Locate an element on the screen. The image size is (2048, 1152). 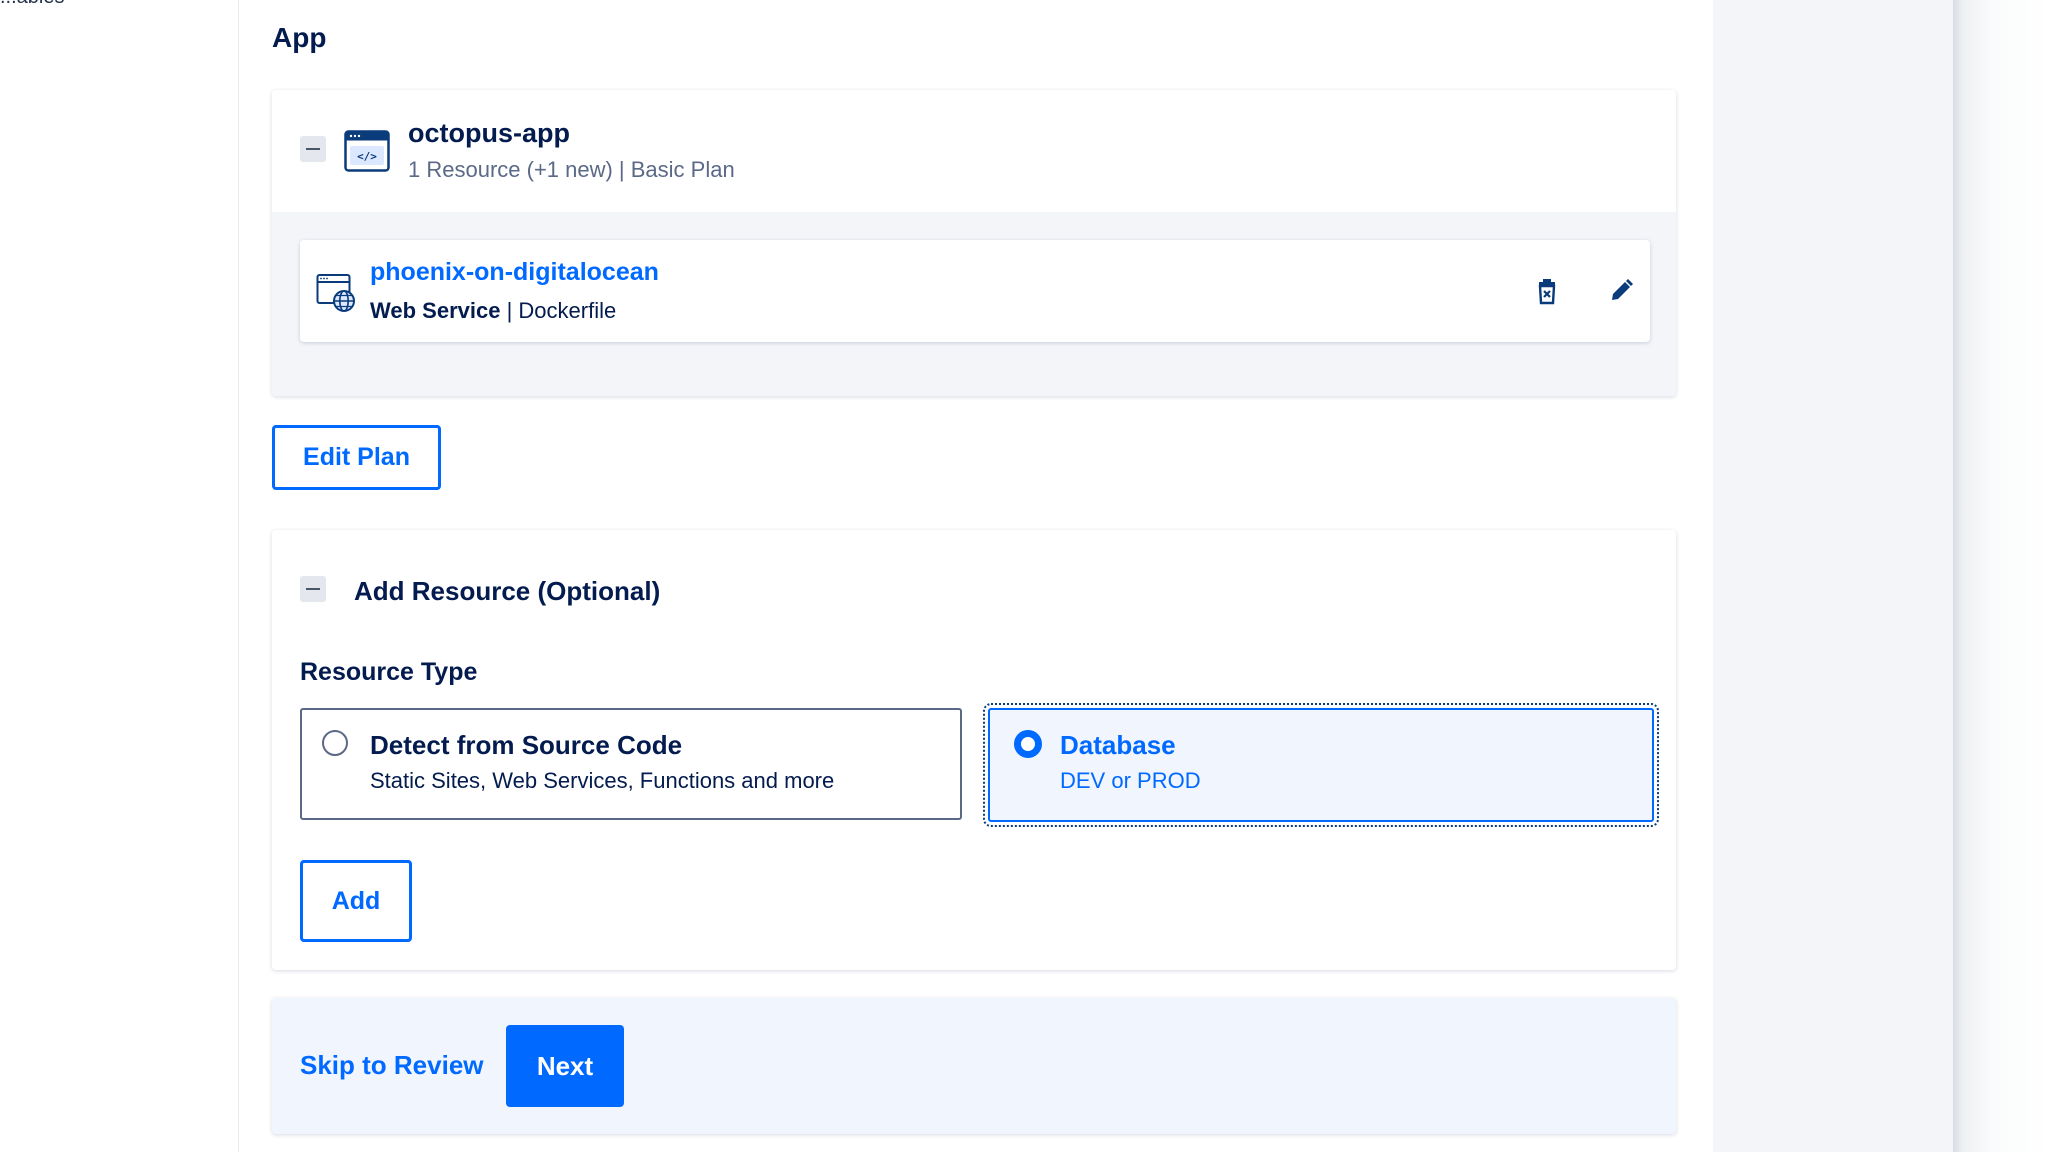
section-title: App is located at coordinates (299, 37).